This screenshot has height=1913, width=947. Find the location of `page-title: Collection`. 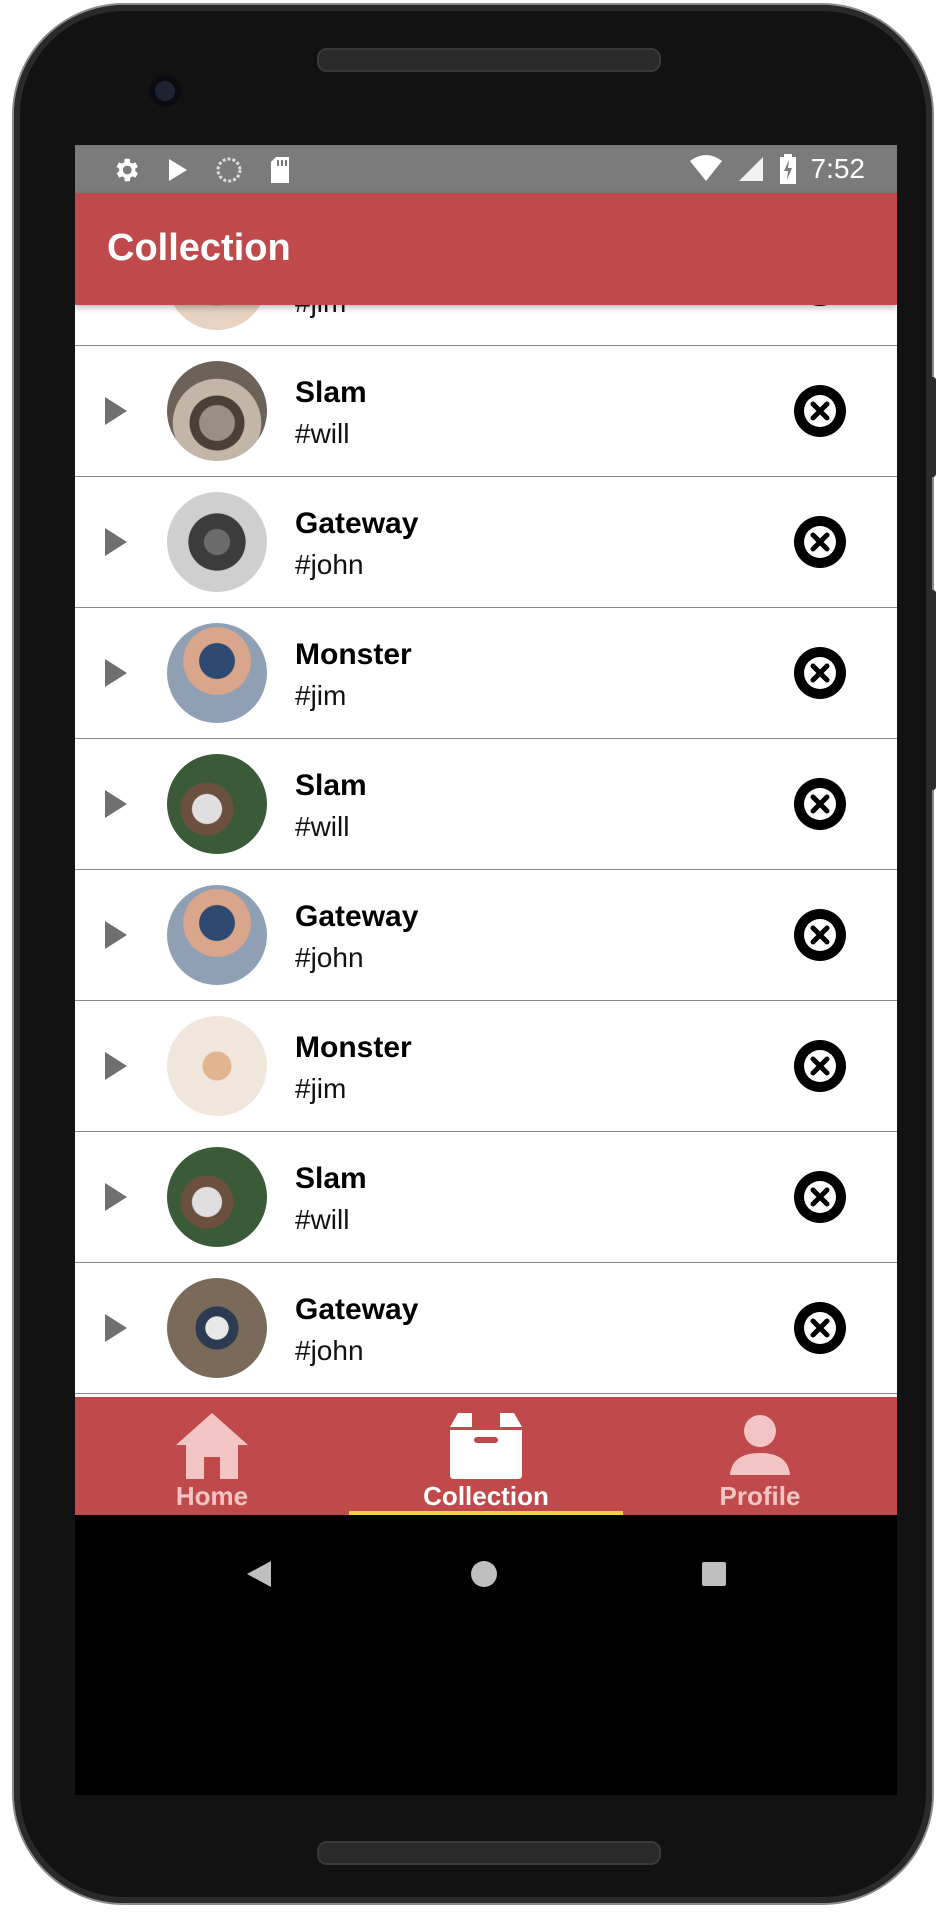

page-title: Collection is located at coordinates (199, 248).